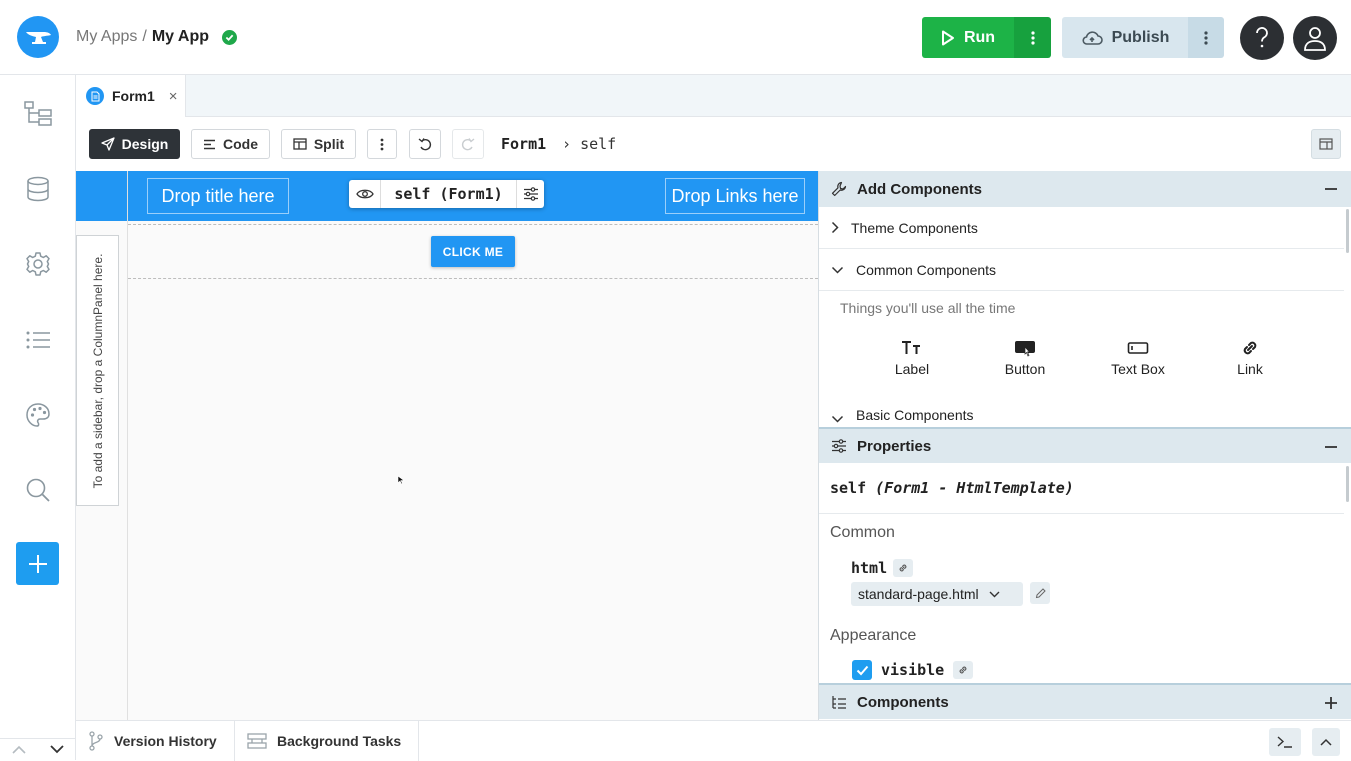 Image resolution: width=1351 pixels, height=761 pixels. Describe the element at coordinates (468, 144) in the screenshot. I see `redo-button` at that location.